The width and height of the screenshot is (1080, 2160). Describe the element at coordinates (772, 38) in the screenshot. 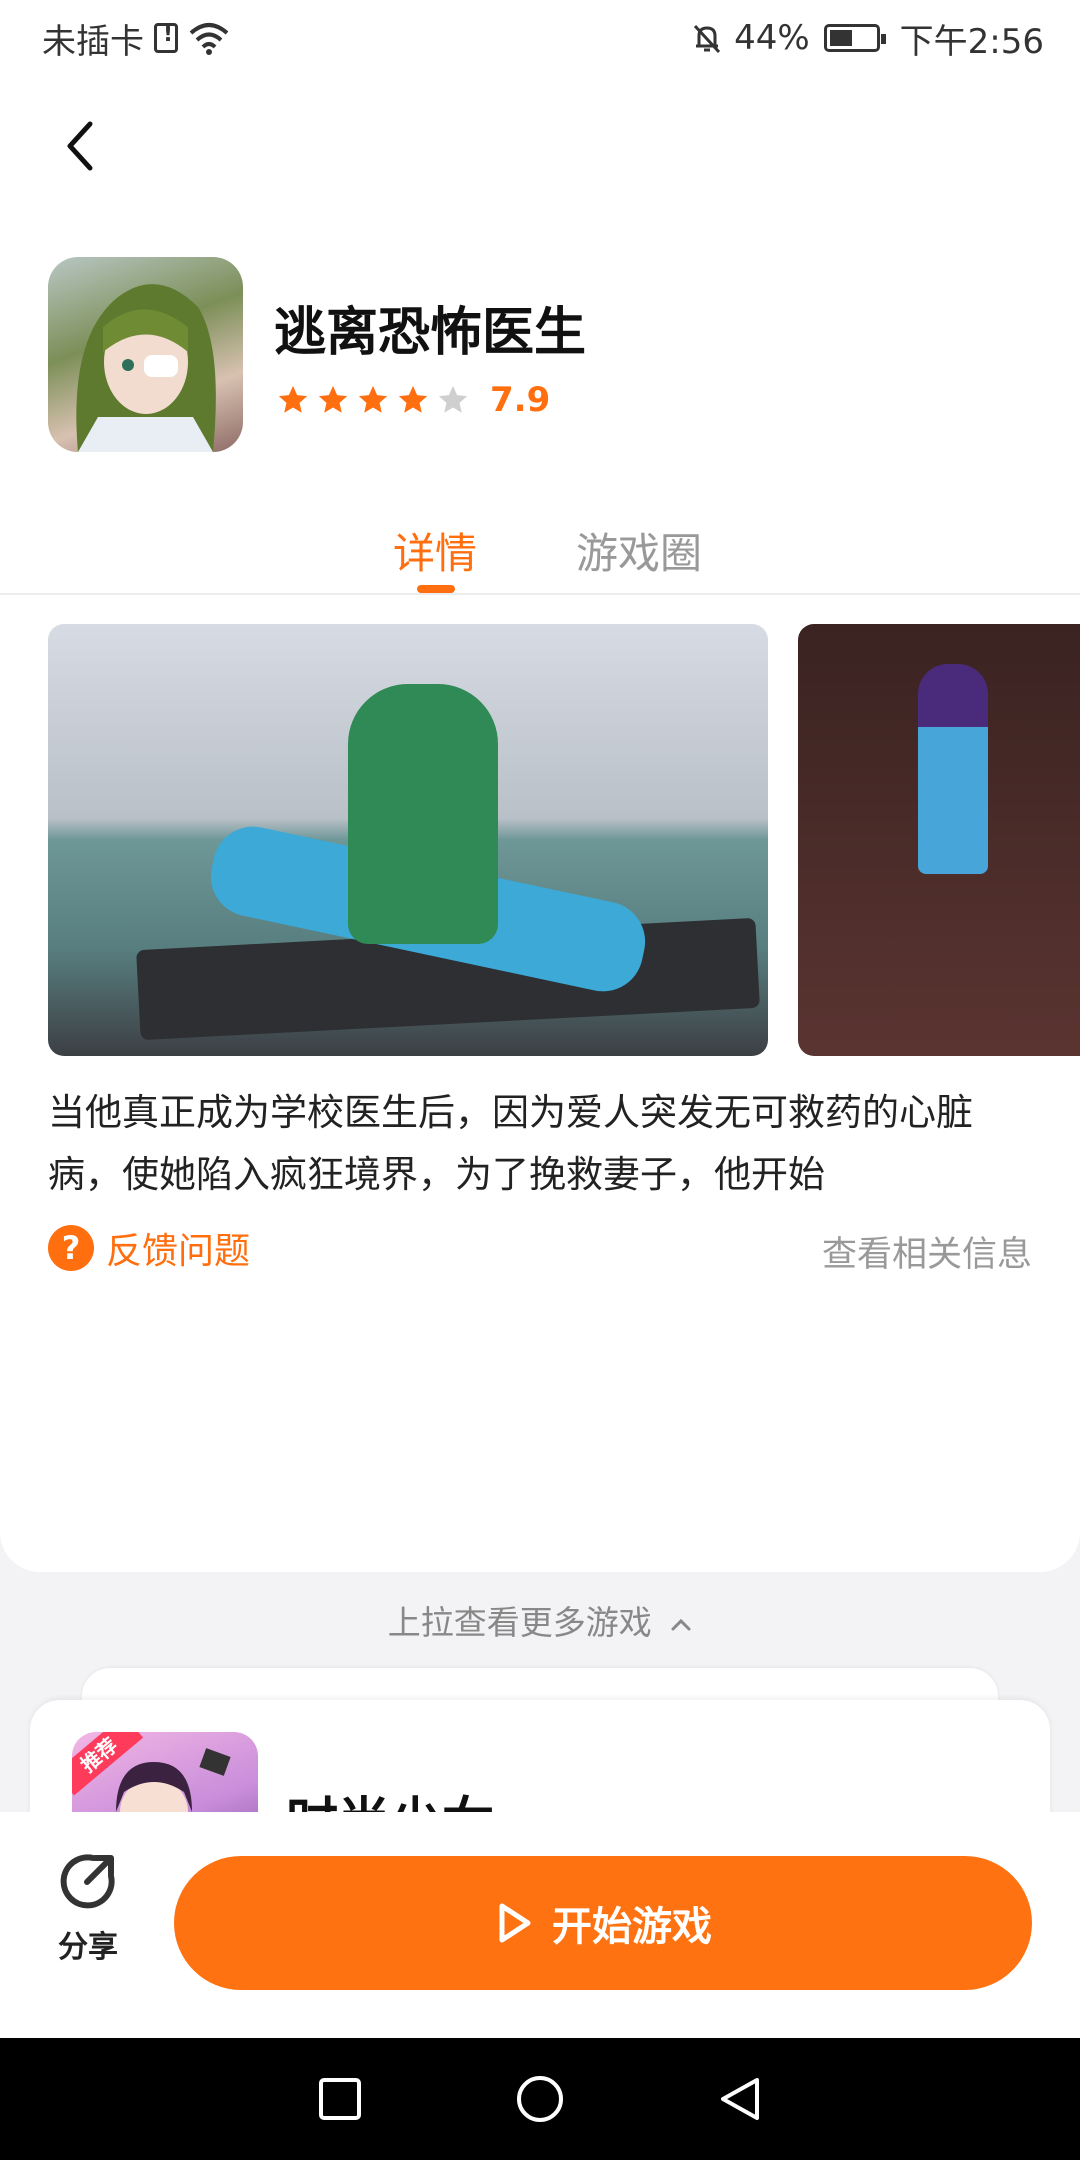

I see `battery-percent: 44%` at that location.